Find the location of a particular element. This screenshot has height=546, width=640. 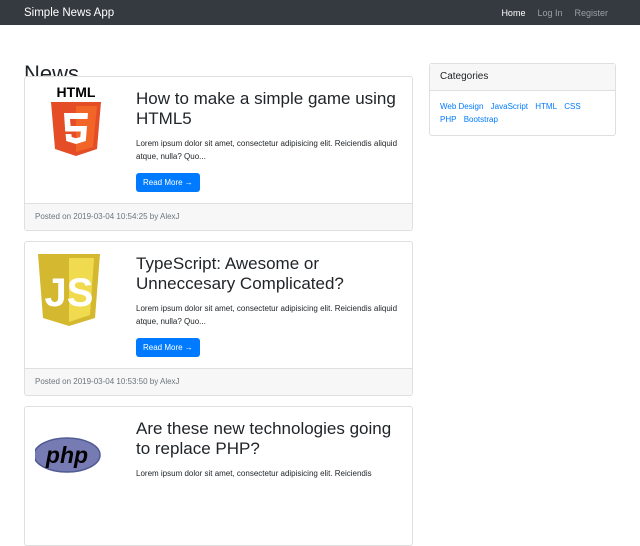

top-navbar: Simple News App Home Log In Register is located at coordinates (320, 12).